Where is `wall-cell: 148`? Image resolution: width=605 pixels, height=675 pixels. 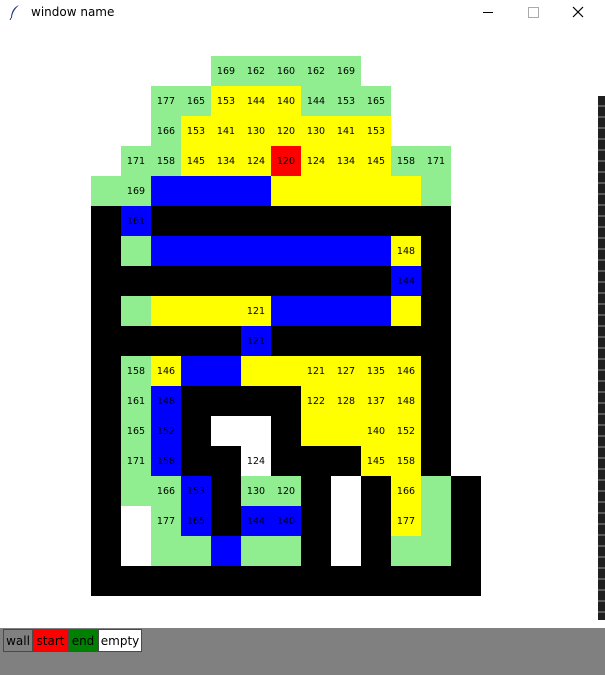
wall-cell: 148 is located at coordinates (166, 221).